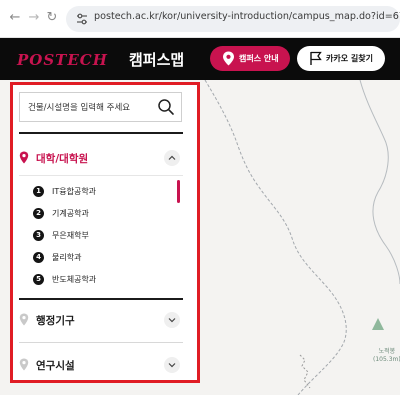 The image size is (400, 395). What do you see at coordinates (62, 60) in the screenshot?
I see `postech-logo: POSTECH` at bounding box center [62, 60].